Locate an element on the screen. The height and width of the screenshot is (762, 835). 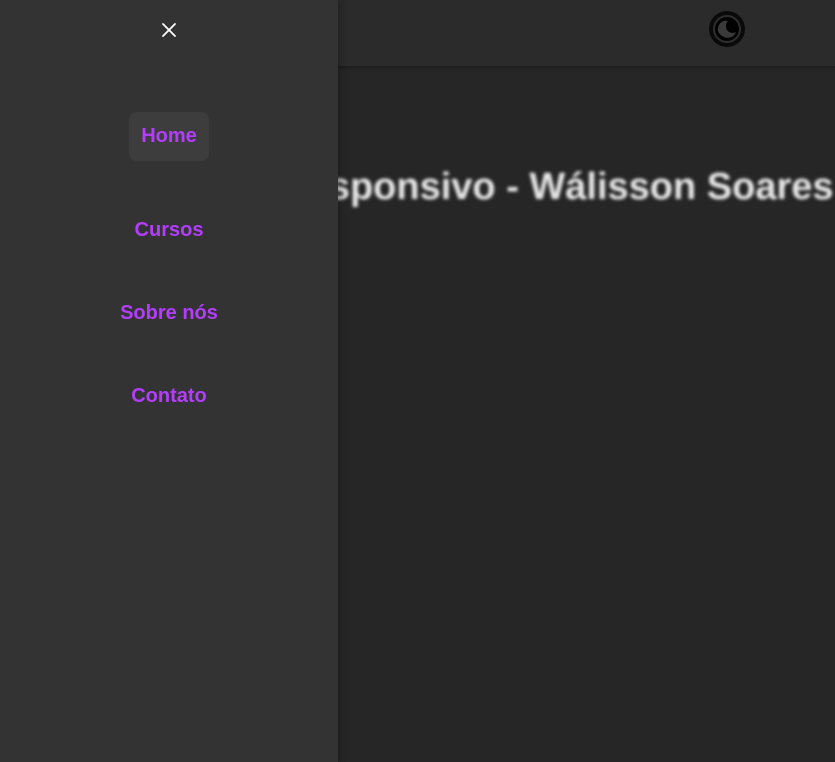
nav-item-label: Sobre nós is located at coordinates (169, 313).